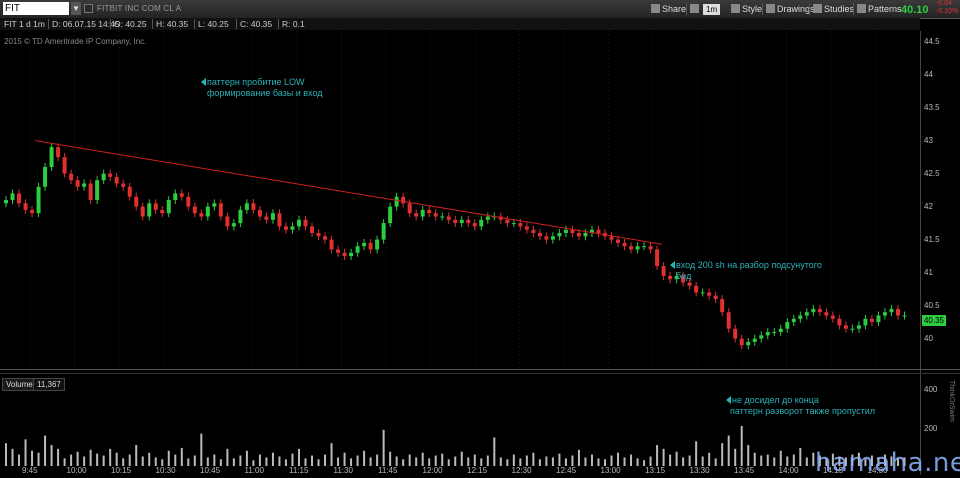 Image resolution: width=960 pixels, height=478 pixels. Describe the element at coordinates (951, 401) in the screenshot. I see `study-label: ThinkOrSwim` at that location.